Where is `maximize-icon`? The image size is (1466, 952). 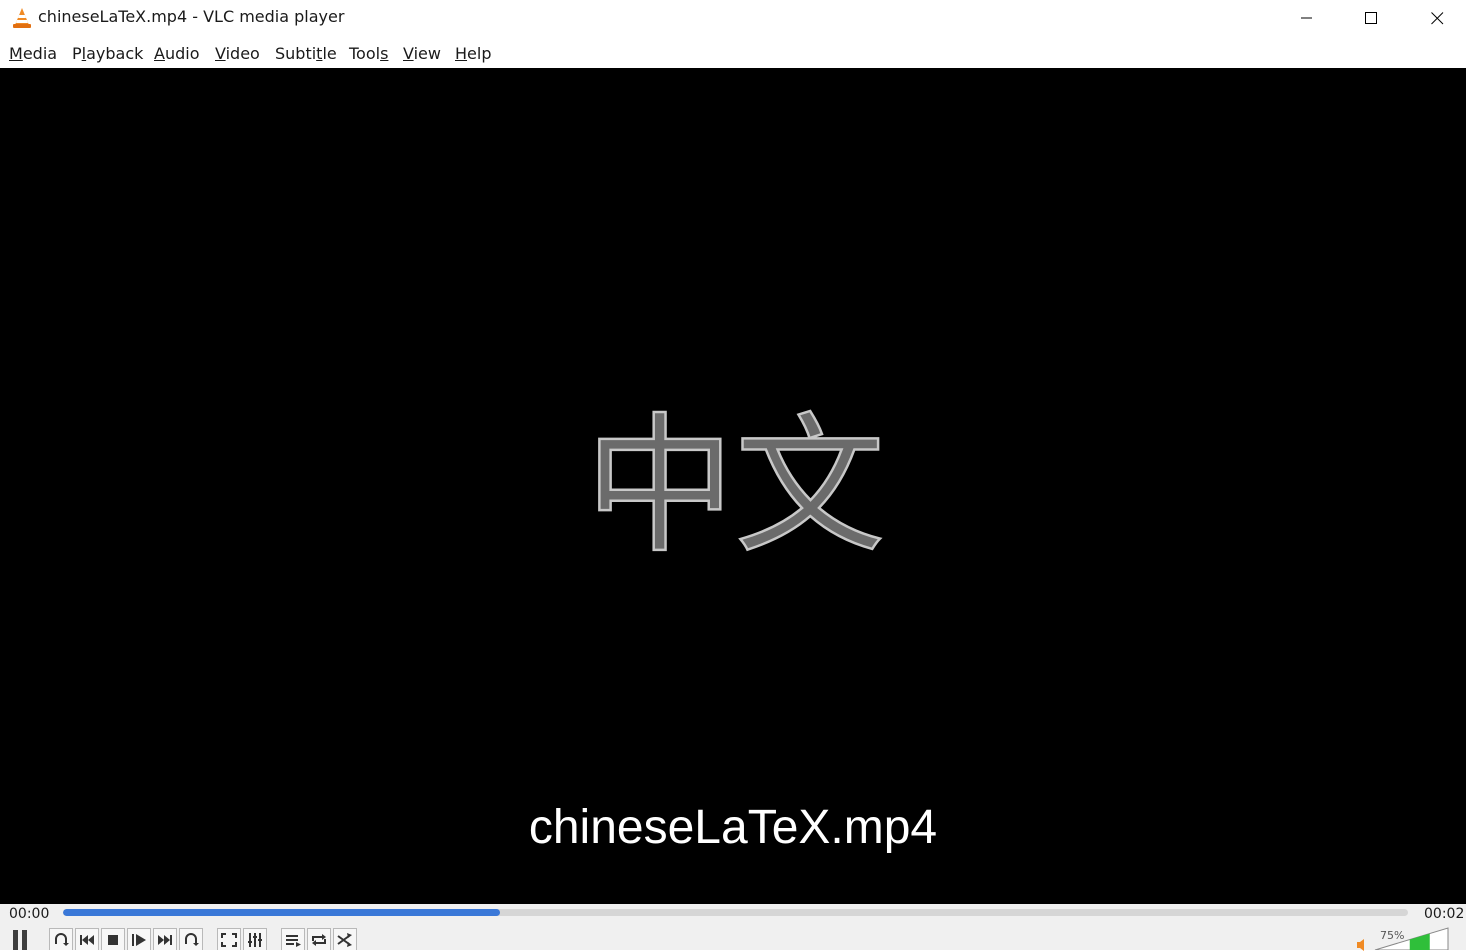
maximize-icon is located at coordinates (1370, 17).